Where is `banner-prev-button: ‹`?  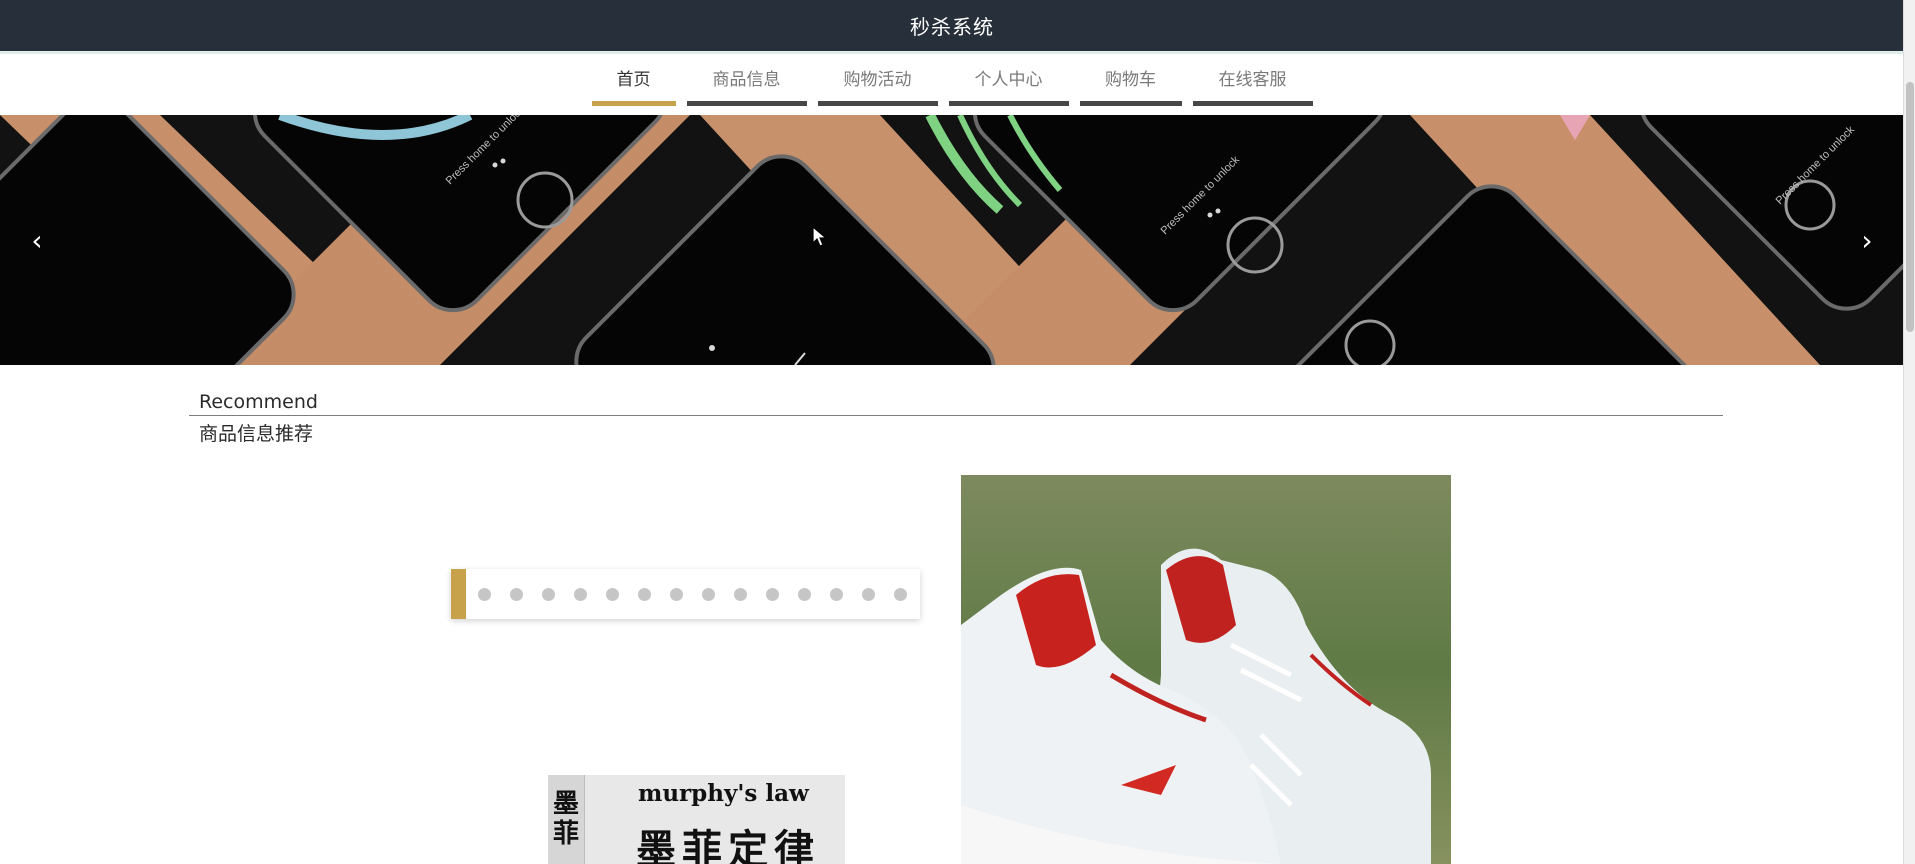 banner-prev-button: ‹ is located at coordinates (37, 240).